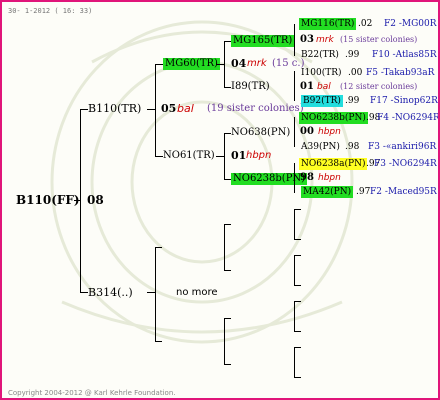 This screenshot has width=440, height=400. I want to click on right-row-1-year: .02, so click(365, 24).